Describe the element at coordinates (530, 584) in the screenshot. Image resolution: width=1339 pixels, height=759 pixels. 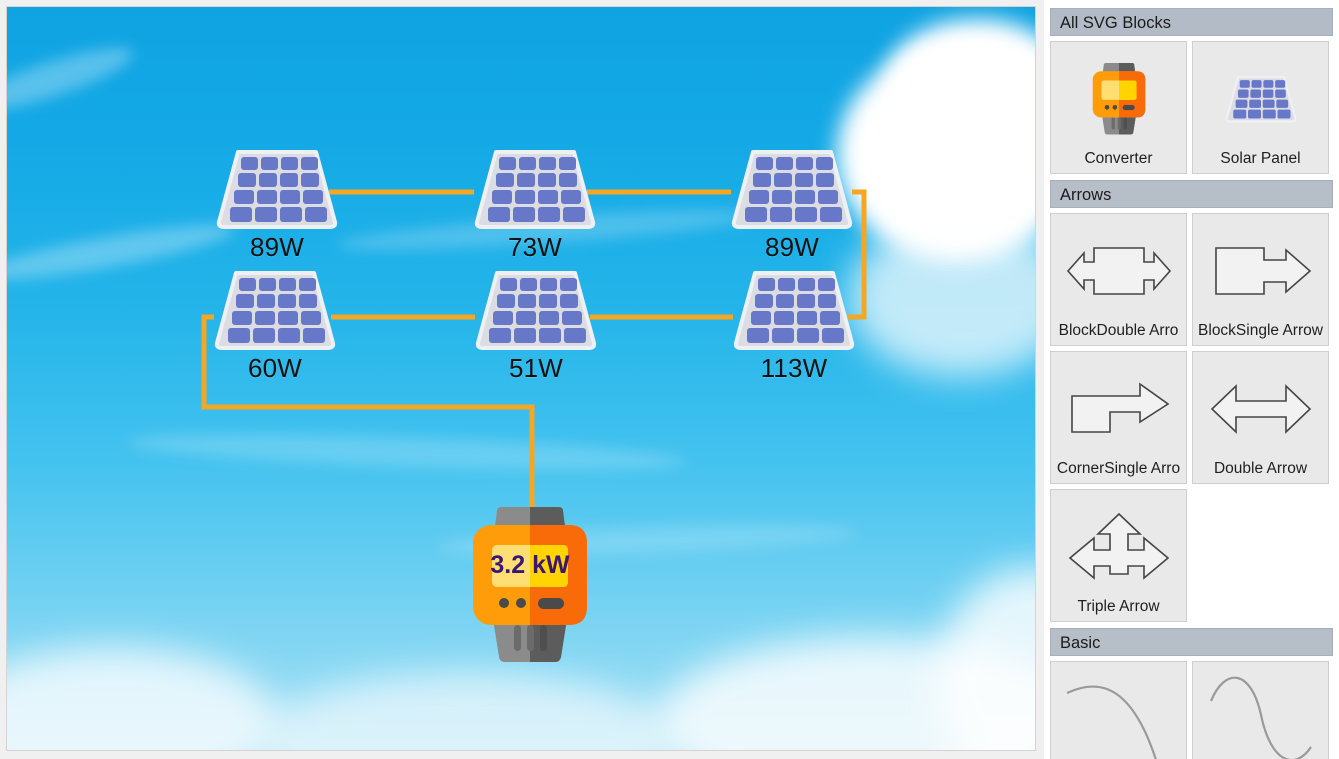
I see `converter-icon: 3.2 kW` at that location.